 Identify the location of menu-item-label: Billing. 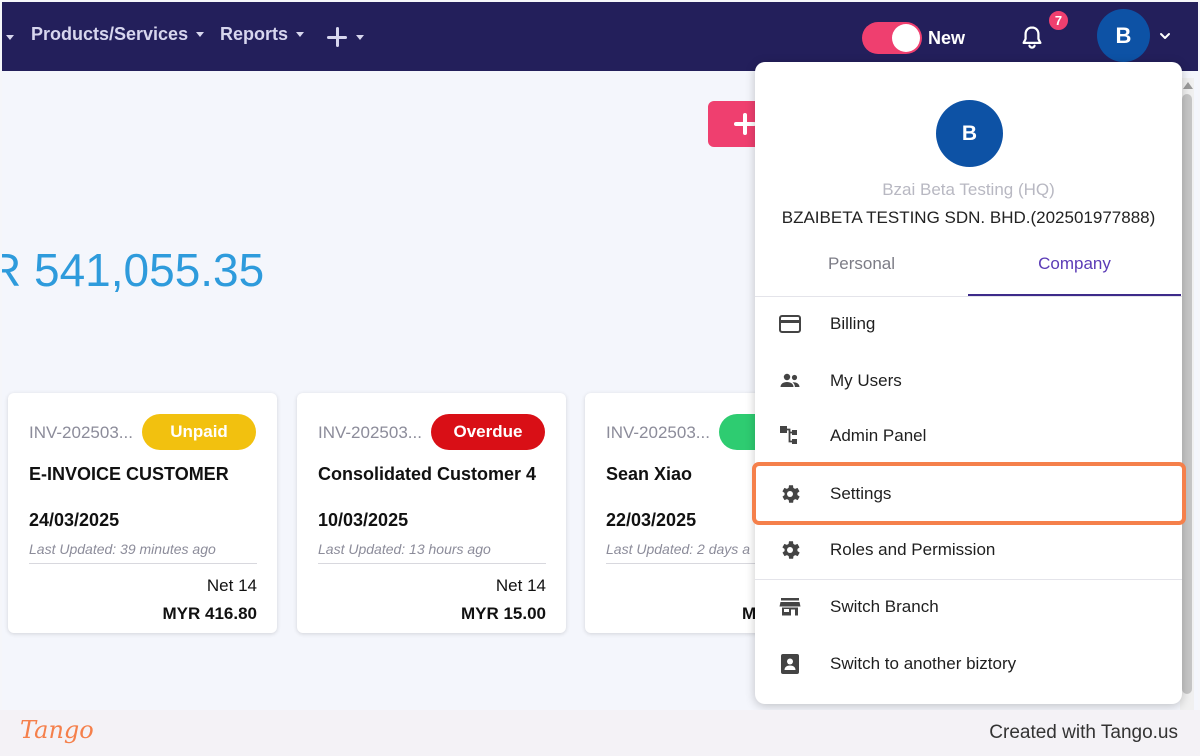
(853, 323).